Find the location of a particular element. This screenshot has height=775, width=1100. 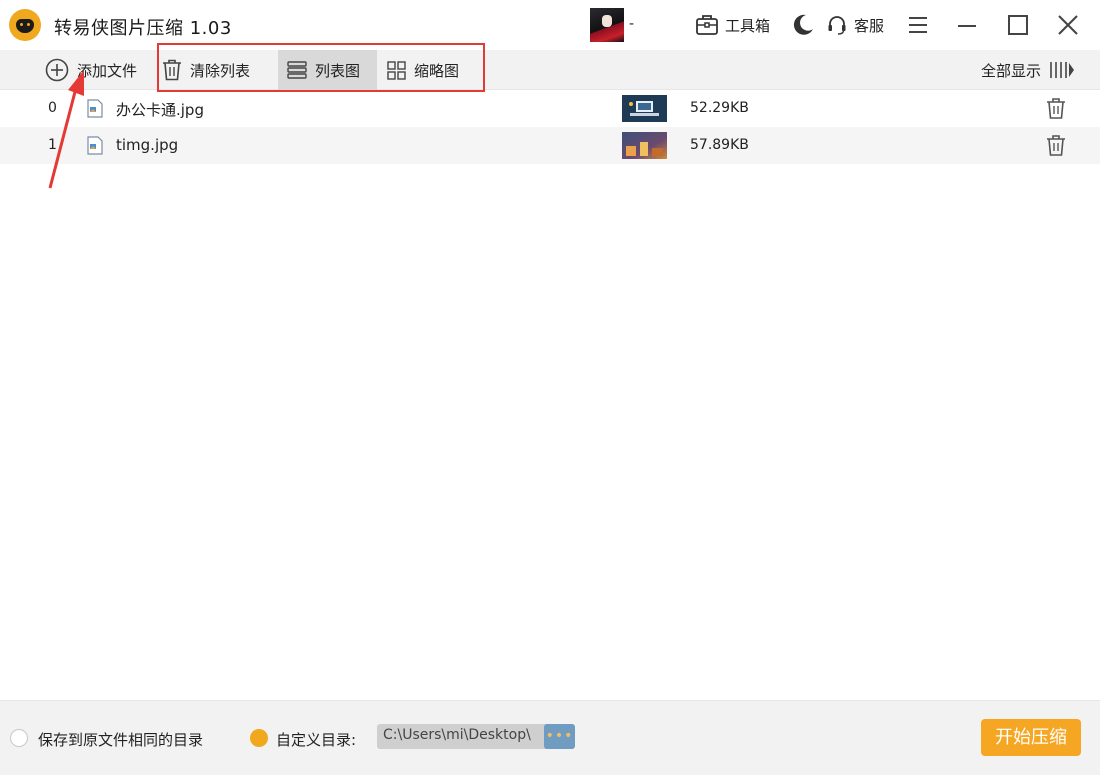

clear-list-button: 清除列表 is located at coordinates (210, 70).